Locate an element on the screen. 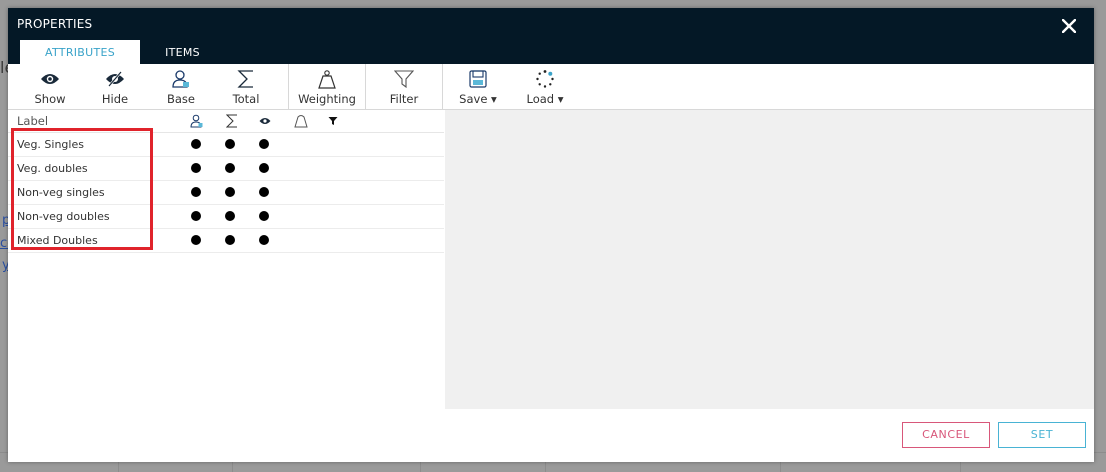  toolbar-group-visibility: Show Hide Base Total is located at coordinates (148, 86).